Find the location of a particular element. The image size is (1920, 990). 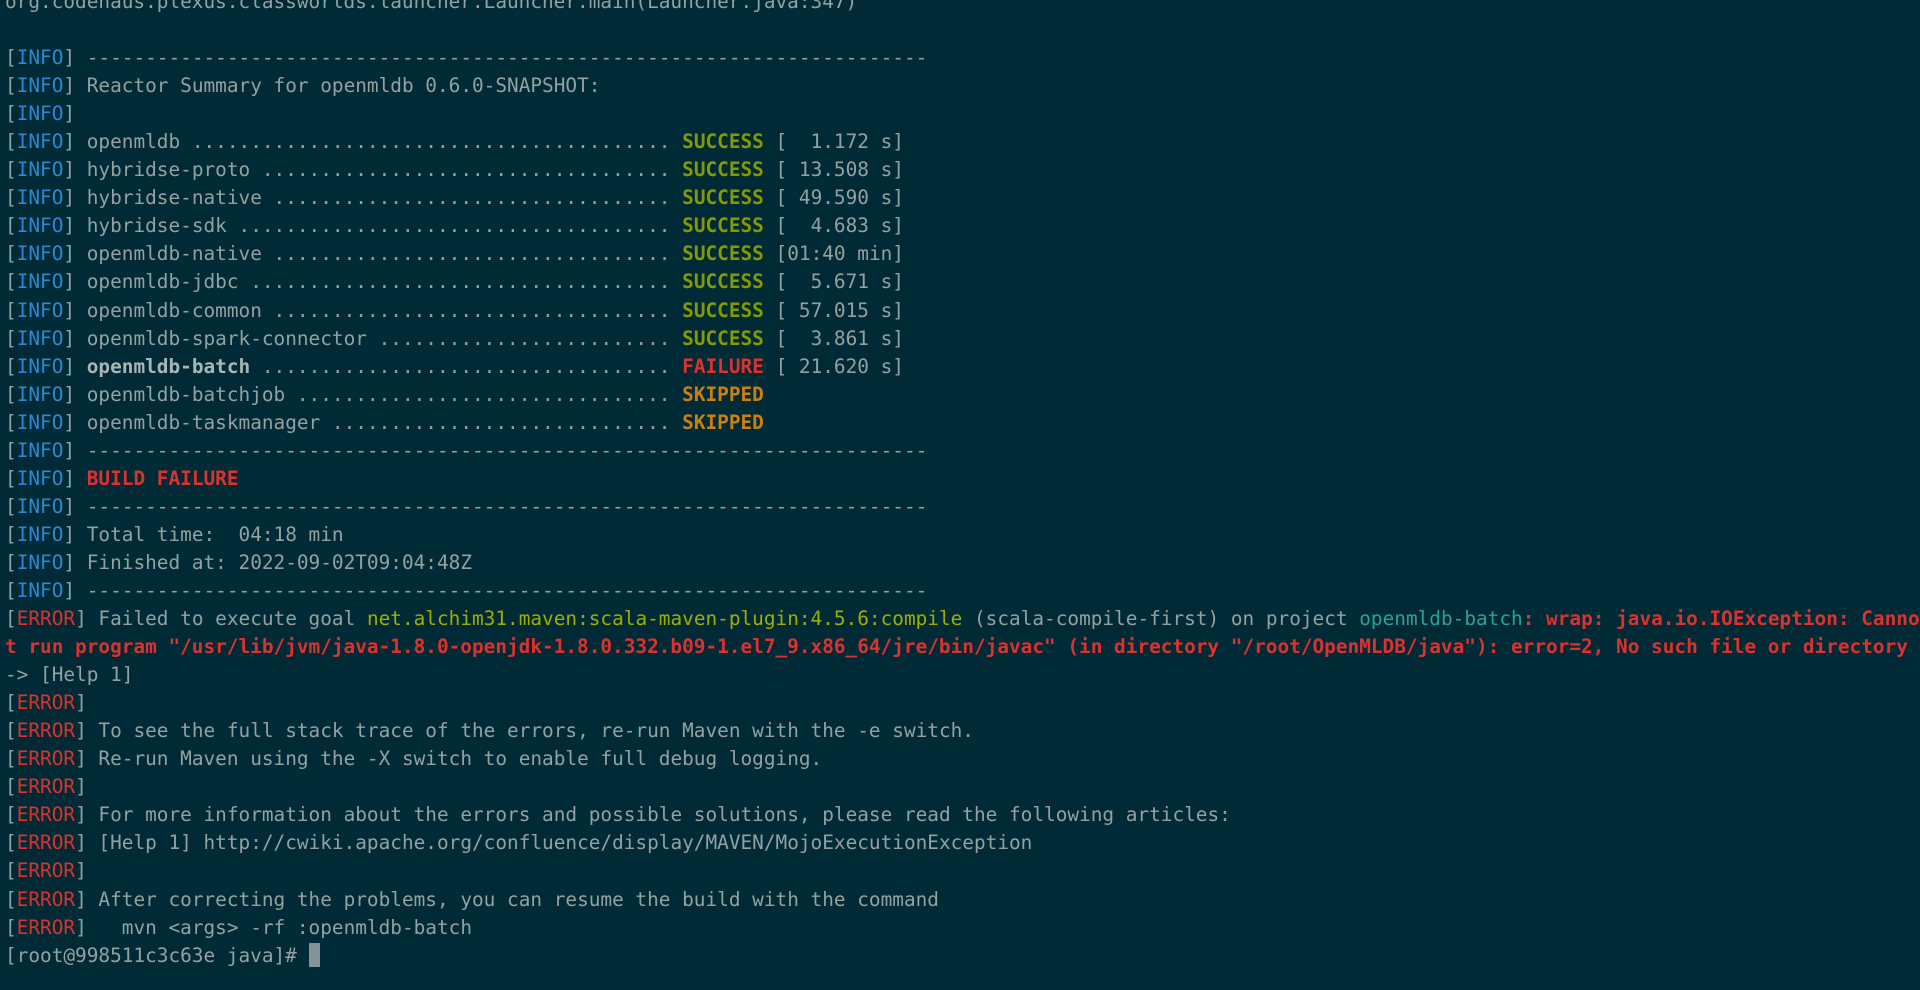

module-time: [ 5.671 s] is located at coordinates (833, 282).